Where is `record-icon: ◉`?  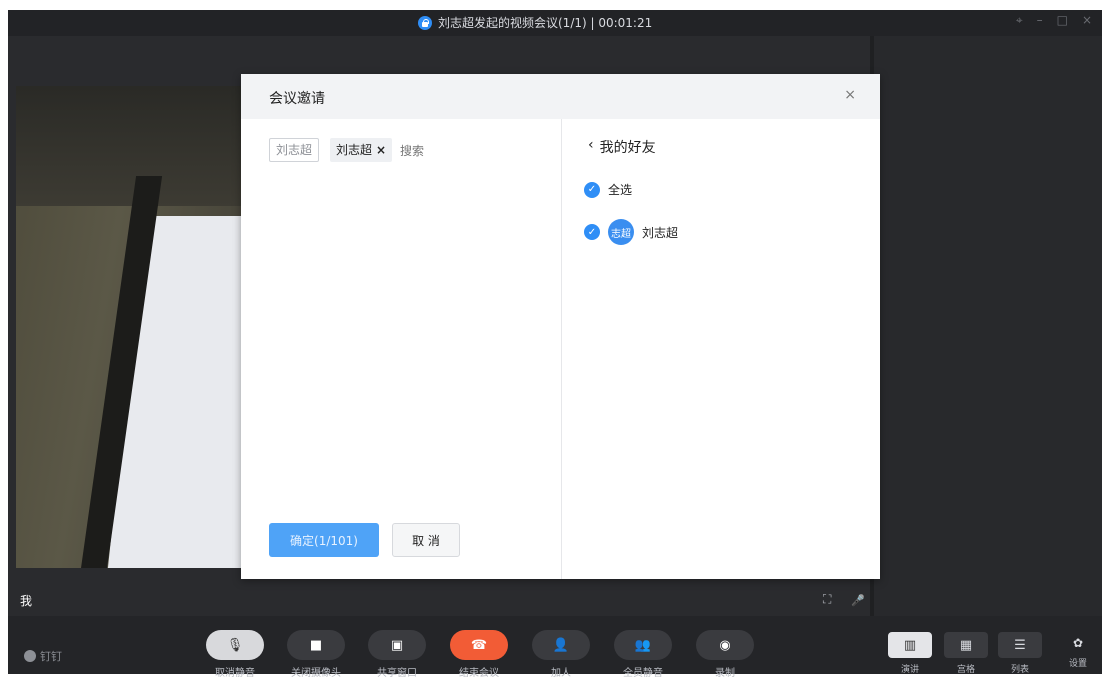
record-icon: ◉ is located at coordinates (725, 645).